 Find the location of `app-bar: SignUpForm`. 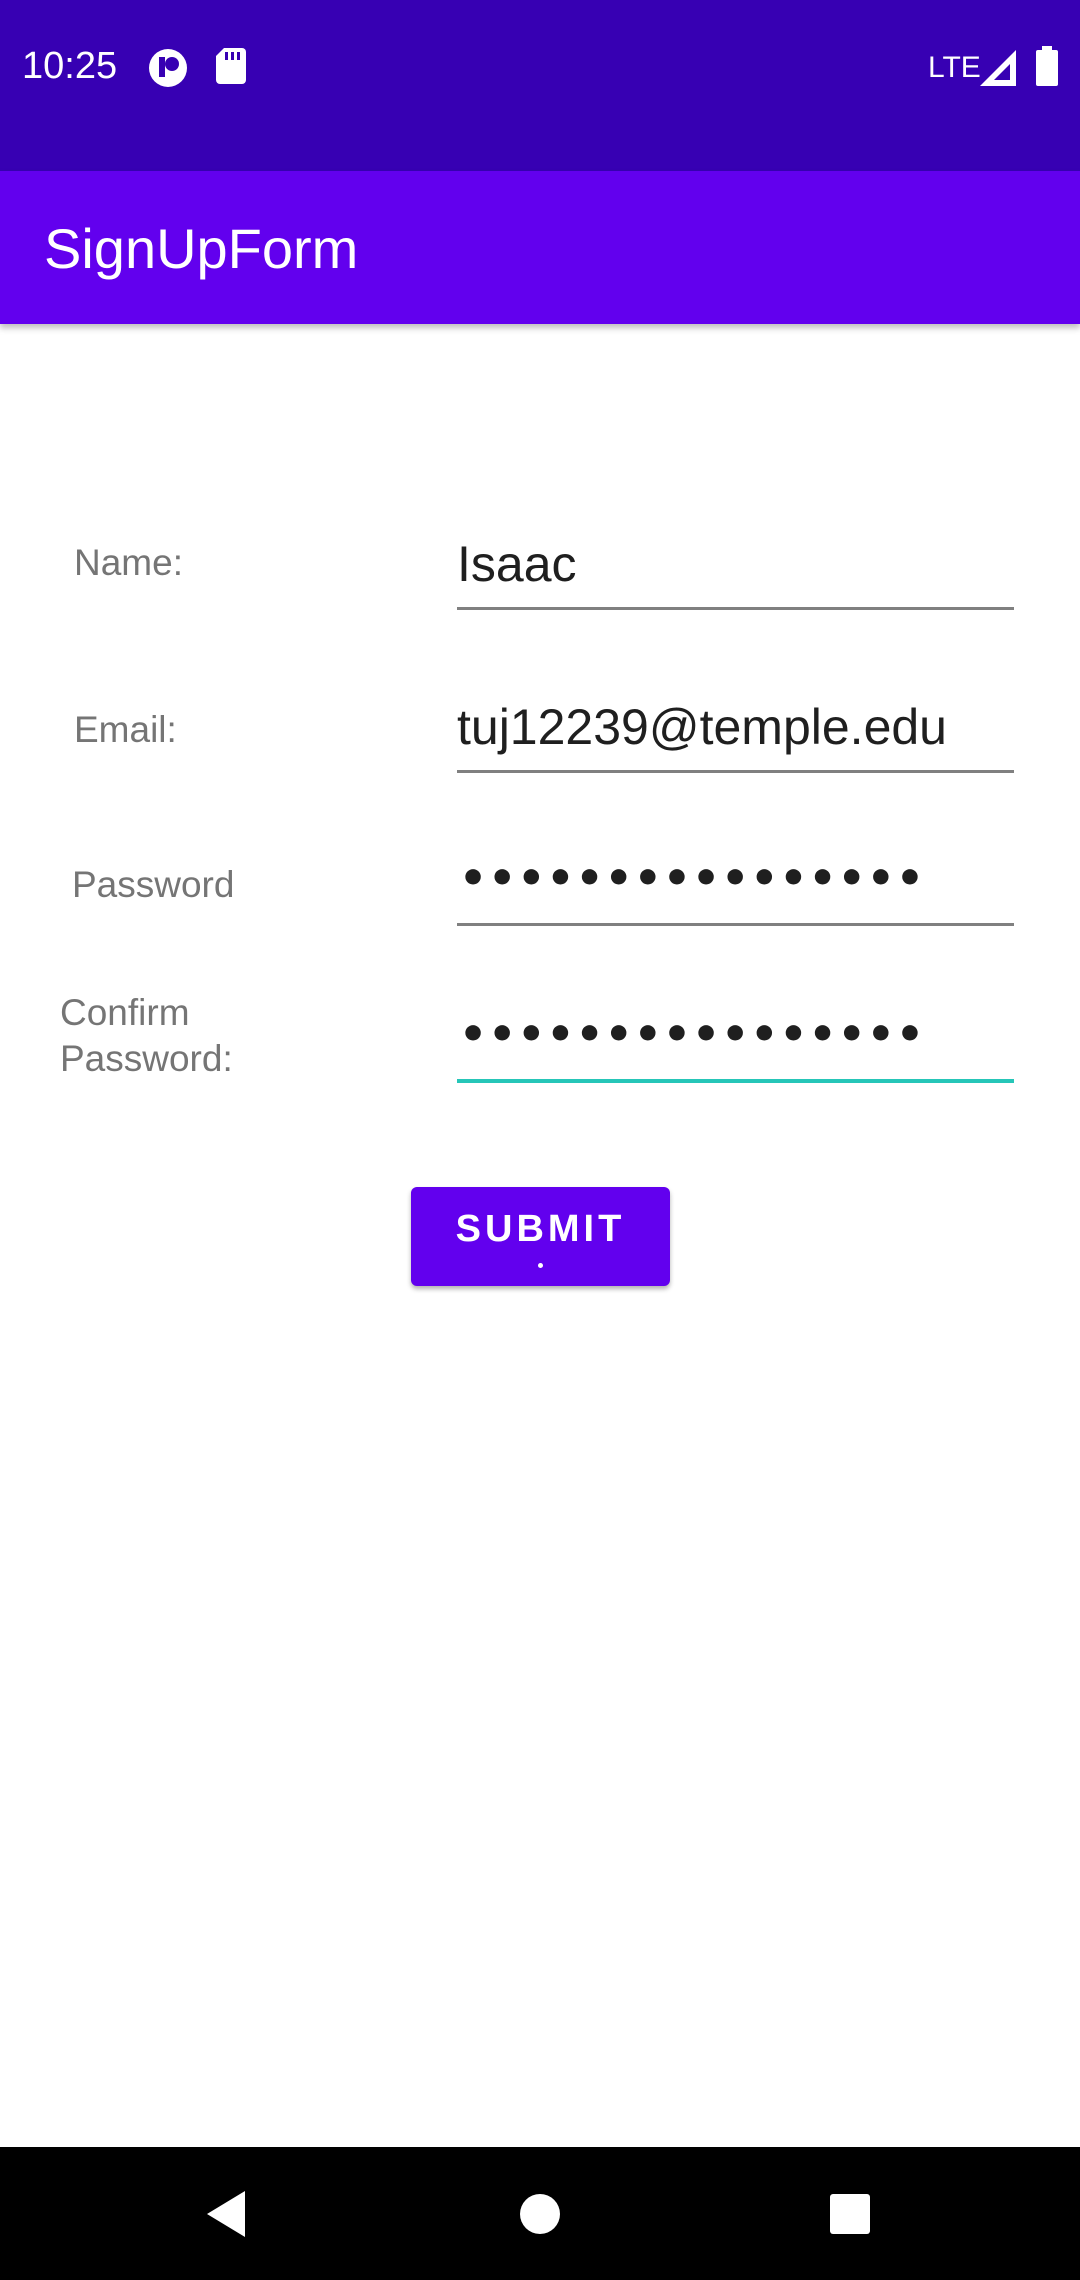

app-bar: SignUpForm is located at coordinates (540, 247).